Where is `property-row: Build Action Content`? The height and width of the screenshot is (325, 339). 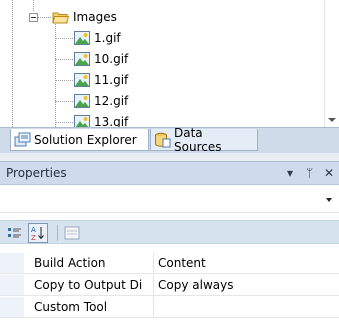 property-row: Build Action Content is located at coordinates (169, 263).